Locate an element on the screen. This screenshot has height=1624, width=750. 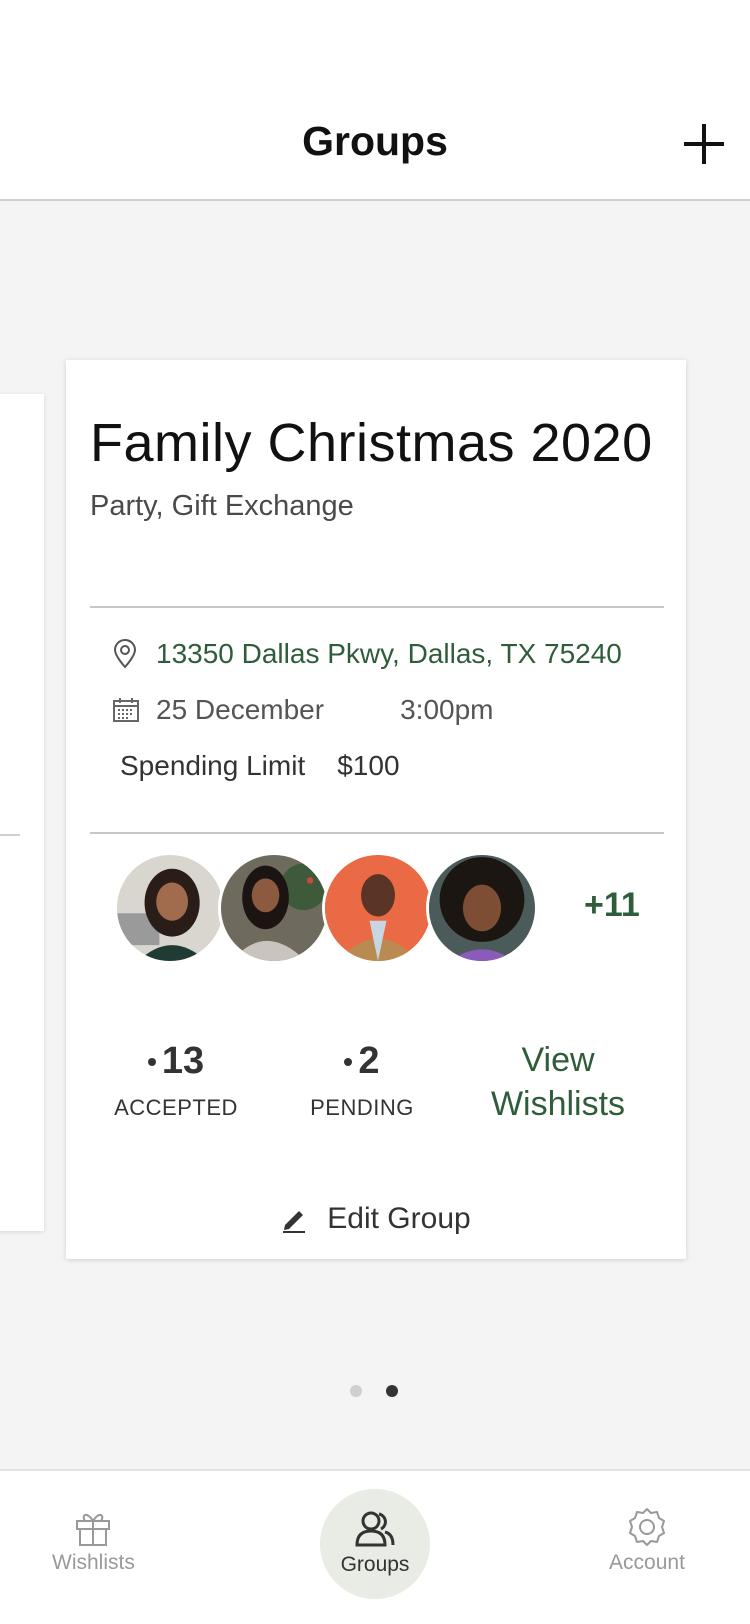
member-avatars: +11 is located at coordinates (384, 908).